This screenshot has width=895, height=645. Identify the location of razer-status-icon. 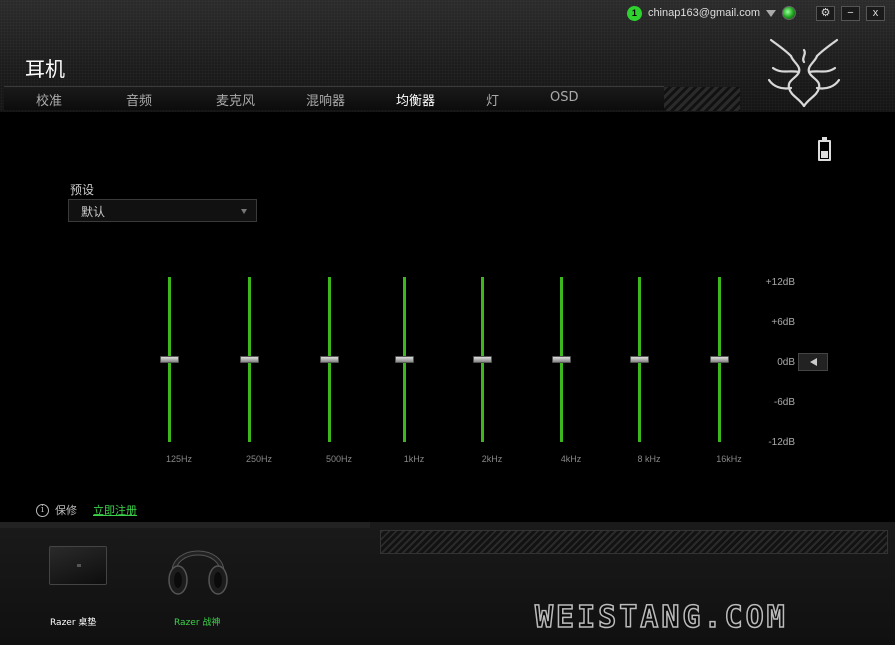
(789, 13).